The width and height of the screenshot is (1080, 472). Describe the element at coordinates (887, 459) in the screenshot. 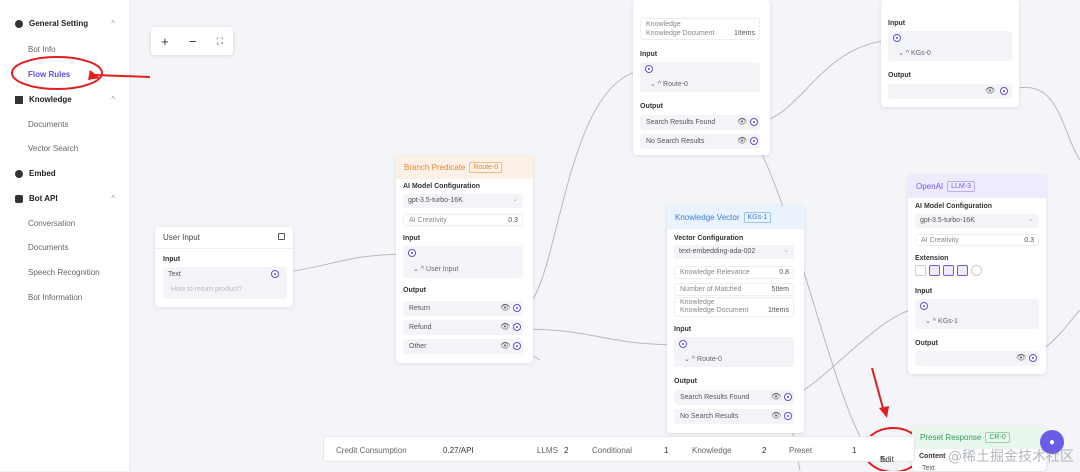

I see `edit-label: Edit` at that location.